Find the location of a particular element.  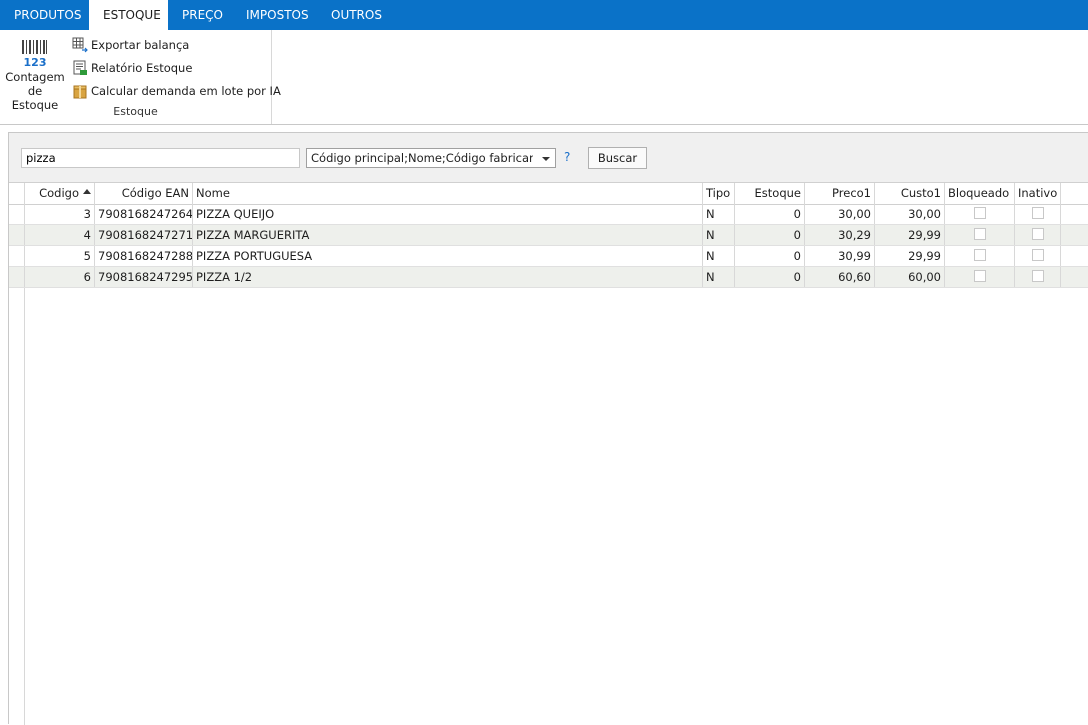

row-selector-header is located at coordinates (17, 193).